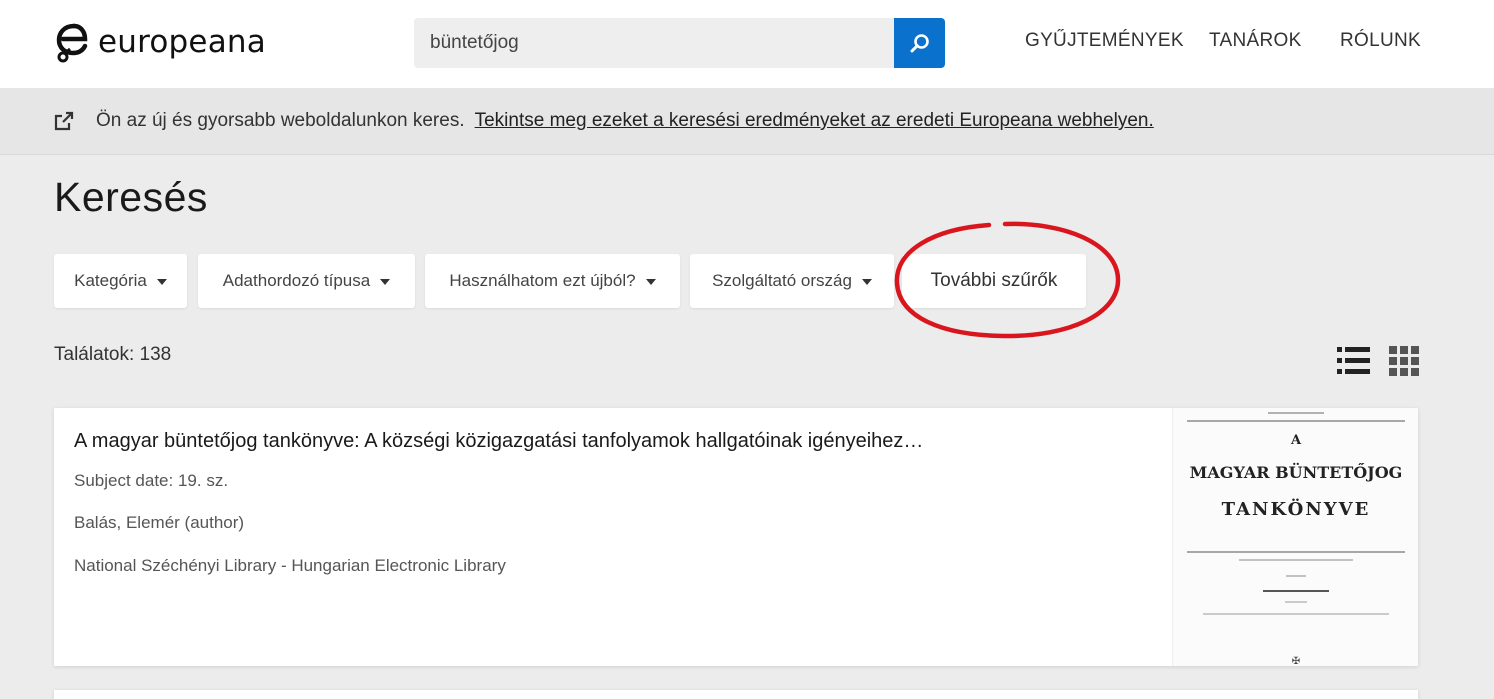 Image resolution: width=1494 pixels, height=699 pixels. Describe the element at coordinates (159, 522) in the screenshot. I see `result-author: Balás, Elemér (author)` at that location.